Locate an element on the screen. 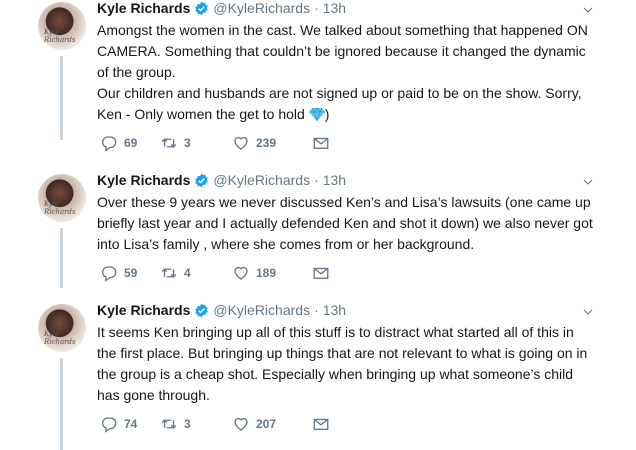  like-button: 207 is located at coordinates (272, 424).